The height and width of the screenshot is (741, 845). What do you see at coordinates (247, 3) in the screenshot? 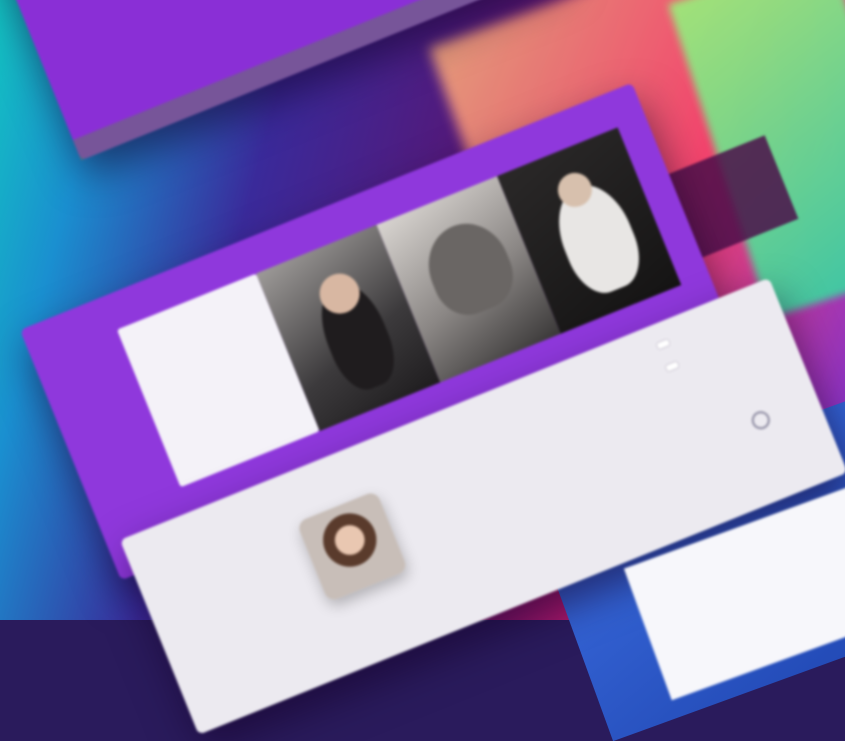
I see `top-card-text` at bounding box center [247, 3].